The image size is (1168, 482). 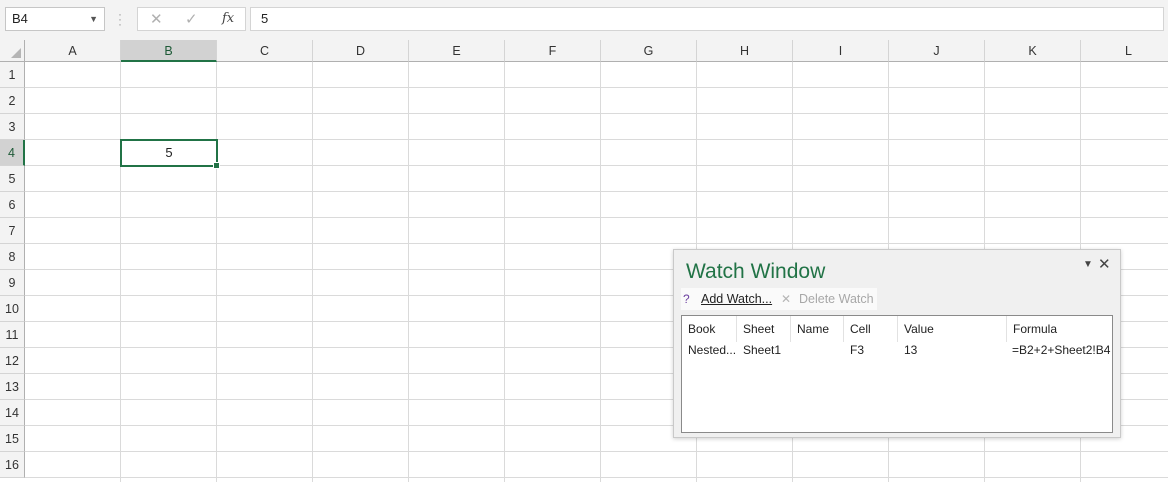 What do you see at coordinates (553, 51) in the screenshot?
I see `column-header-f: F` at bounding box center [553, 51].